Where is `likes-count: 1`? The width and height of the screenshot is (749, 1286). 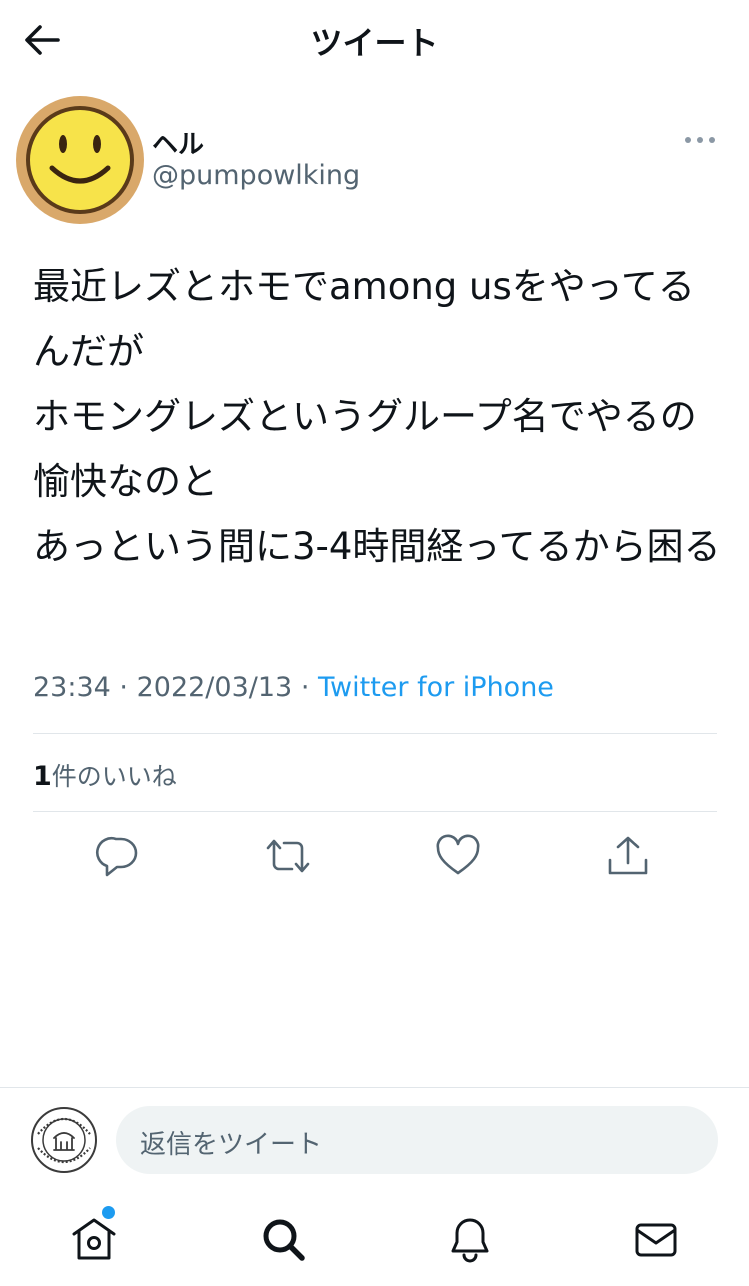 likes-count: 1 is located at coordinates (42, 776).